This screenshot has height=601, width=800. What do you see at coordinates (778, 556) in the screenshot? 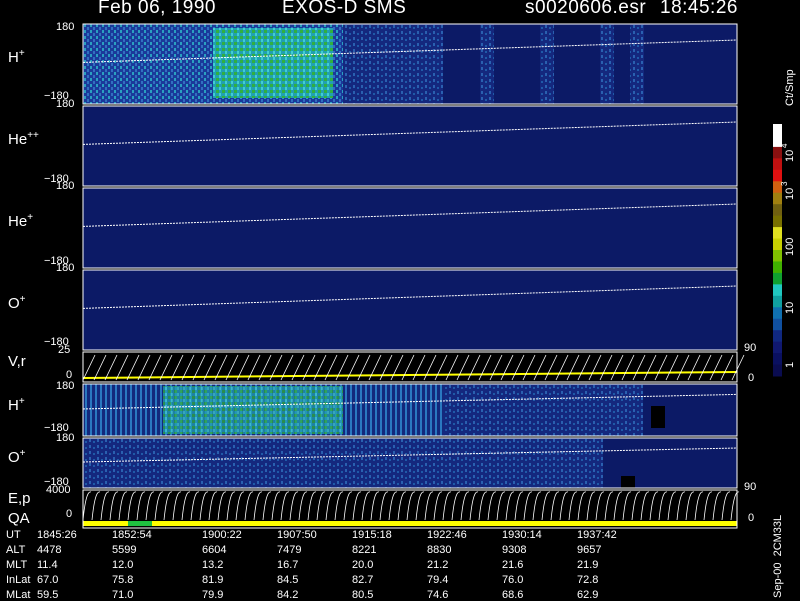
I see `credit-text: Sep-00 2CM33L` at bounding box center [778, 556].